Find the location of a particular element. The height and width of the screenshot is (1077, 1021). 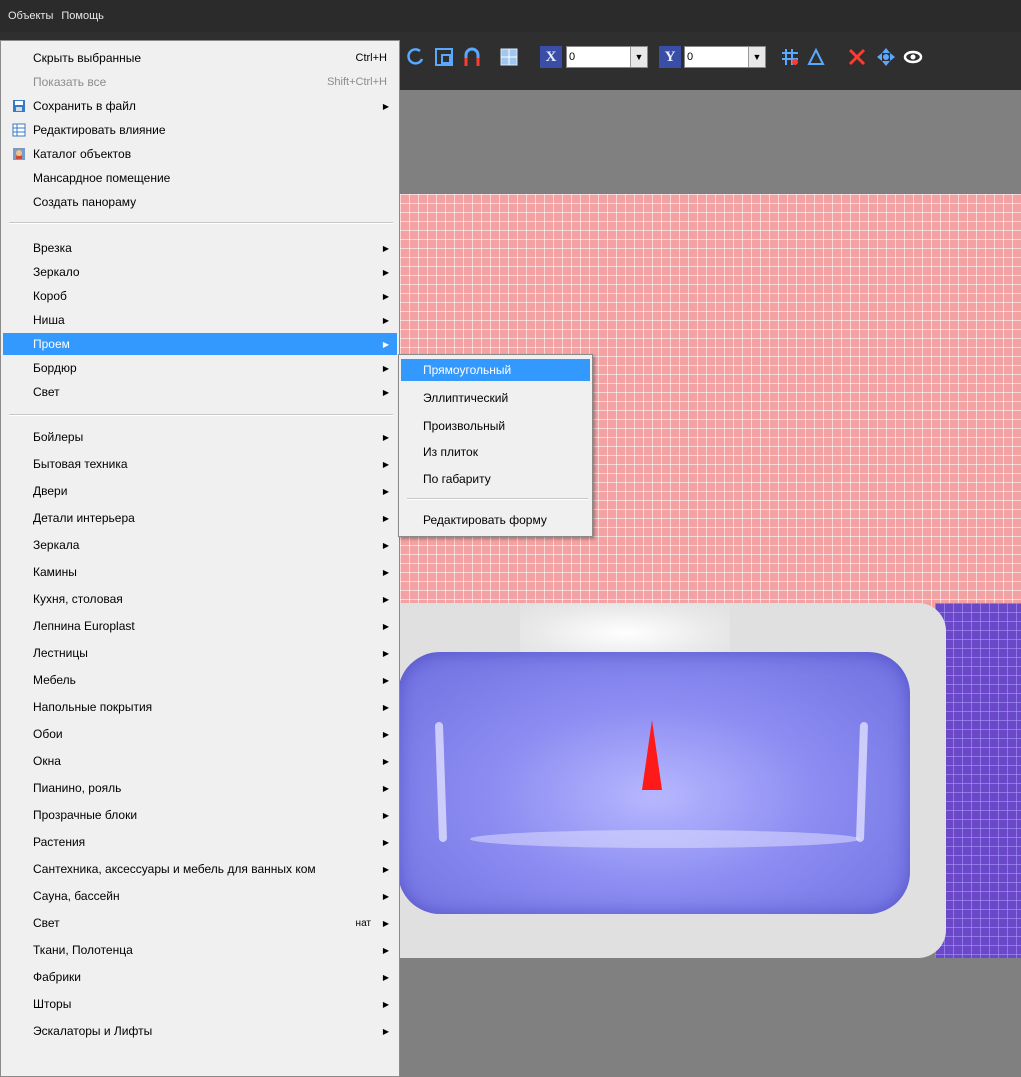

menu-item-label: По габариту is located at coordinates (457, 479).